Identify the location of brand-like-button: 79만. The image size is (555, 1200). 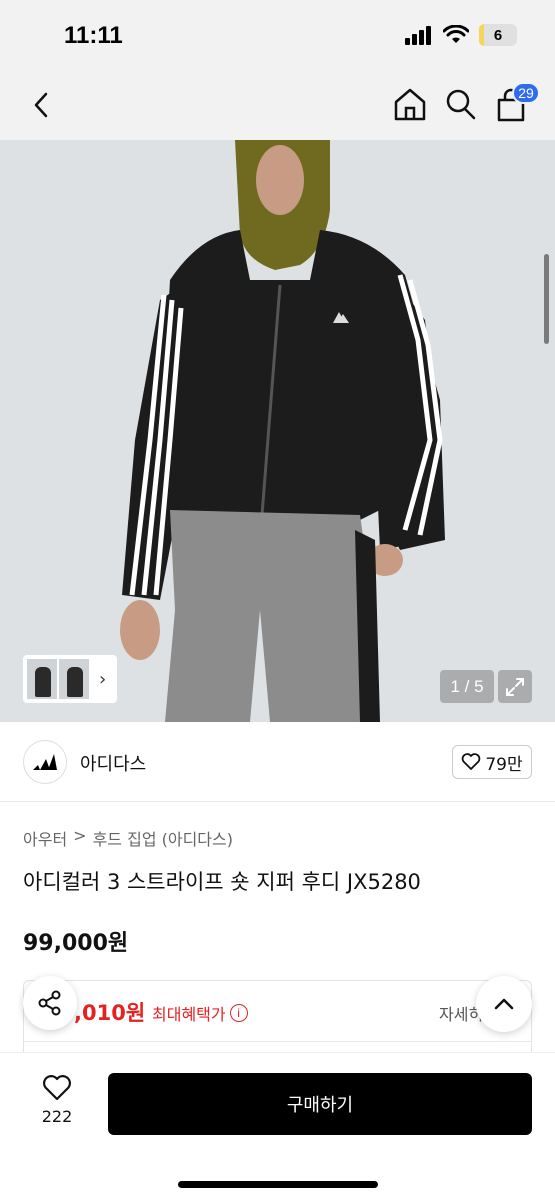
(492, 762).